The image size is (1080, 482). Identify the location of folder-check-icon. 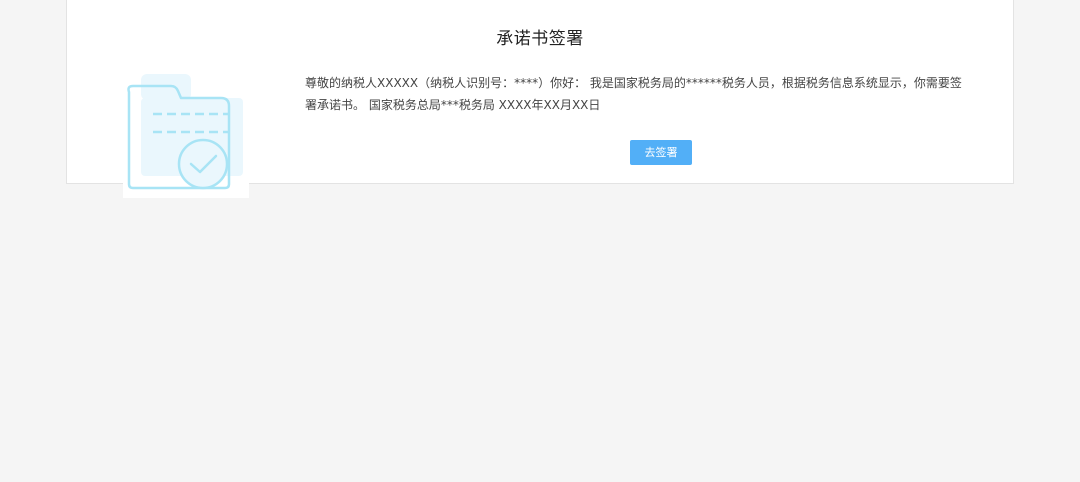
(186, 135).